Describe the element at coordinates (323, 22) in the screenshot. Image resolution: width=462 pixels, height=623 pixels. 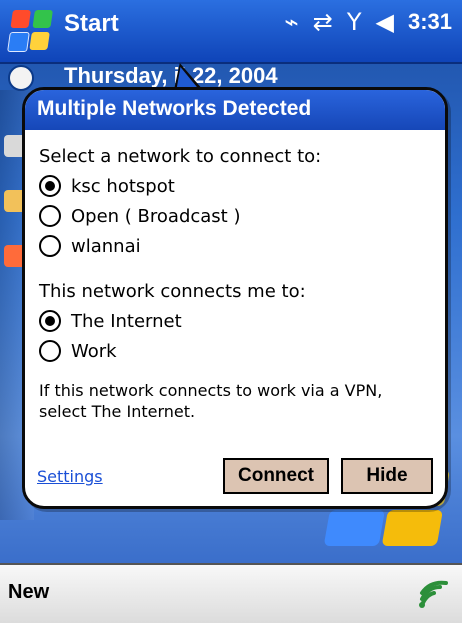
I see `connectivity-icon: ⇄` at that location.